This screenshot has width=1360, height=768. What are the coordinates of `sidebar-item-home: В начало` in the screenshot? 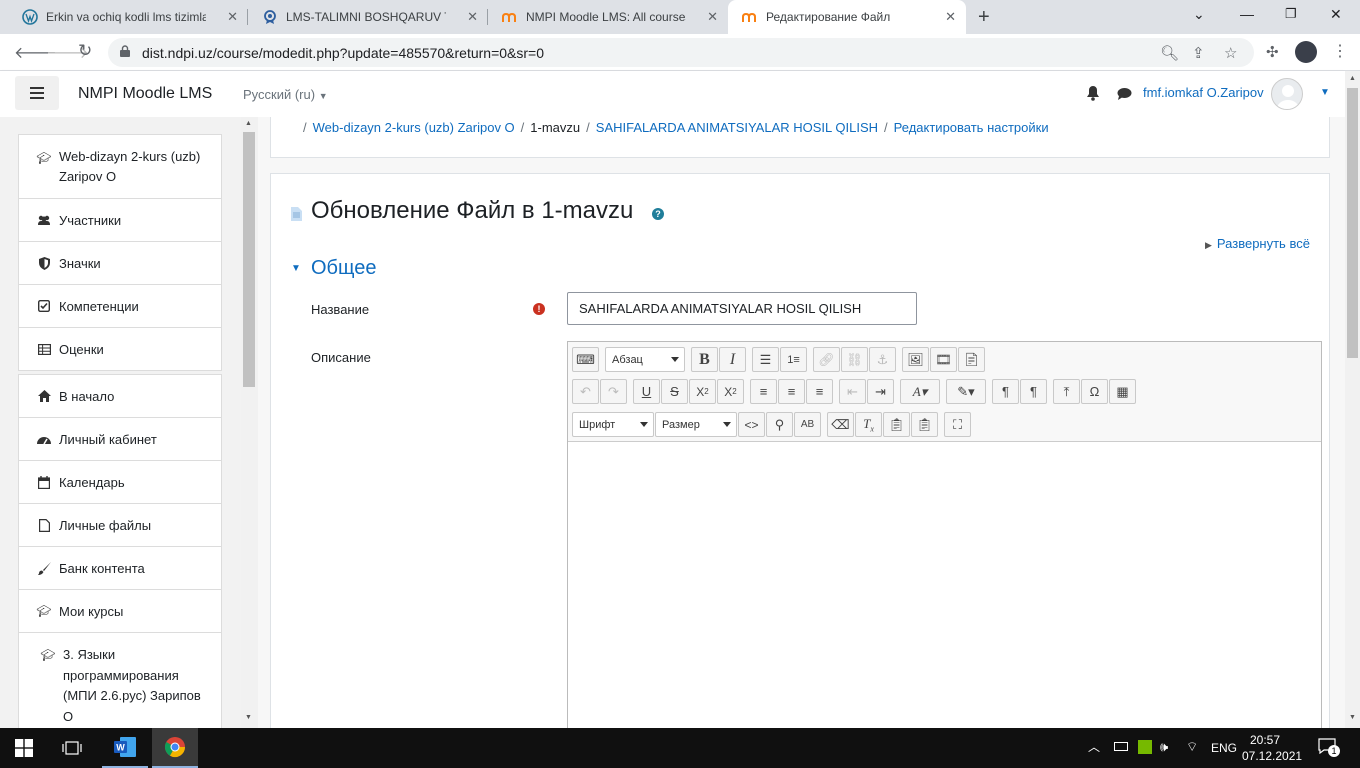 It's located at (120, 396).